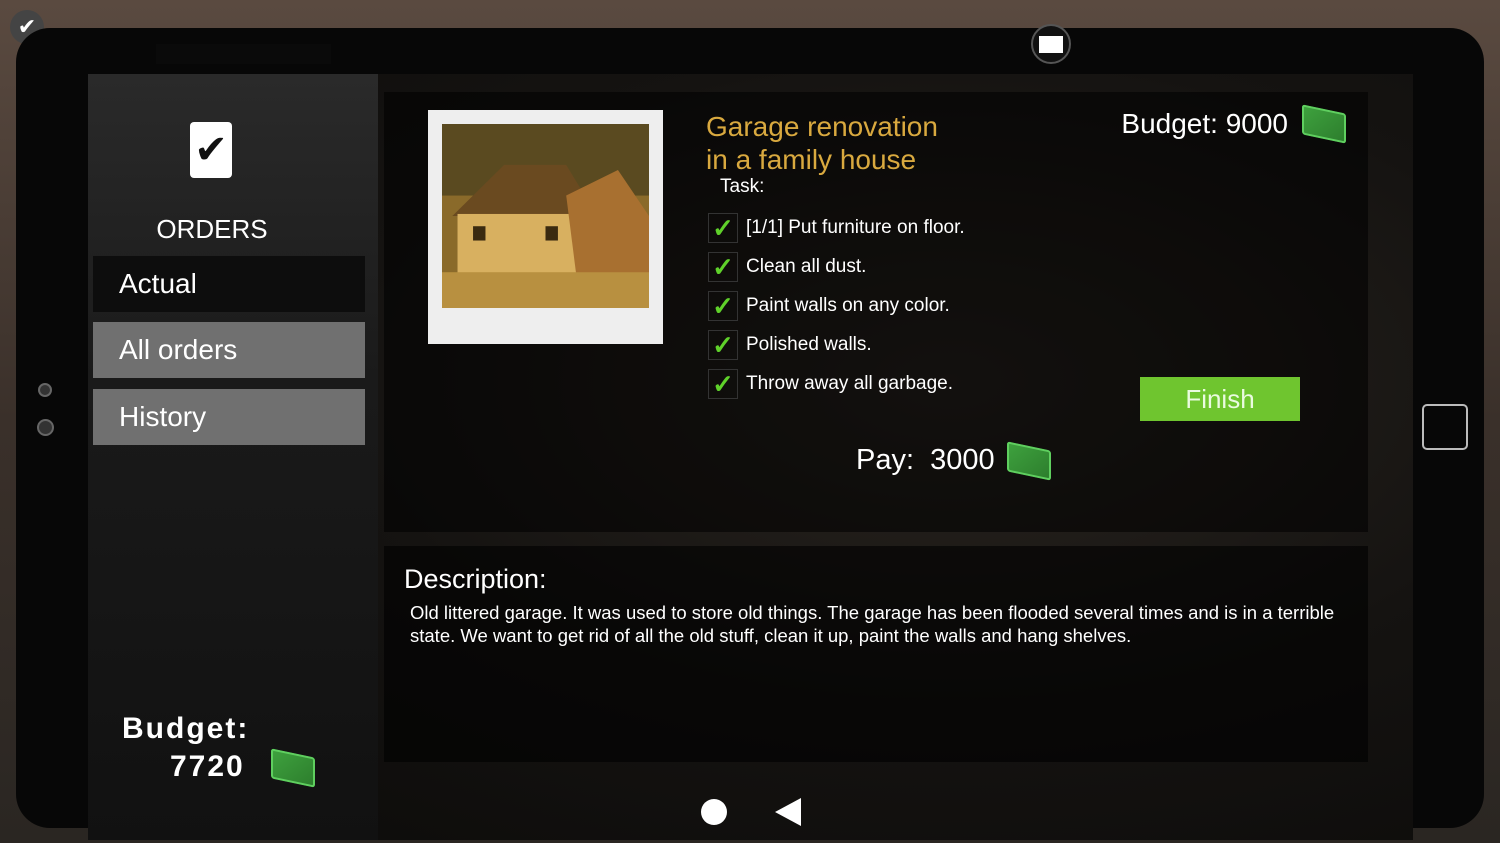  What do you see at coordinates (211, 150) in the screenshot?
I see `checkbox-icon: ✔` at bounding box center [211, 150].